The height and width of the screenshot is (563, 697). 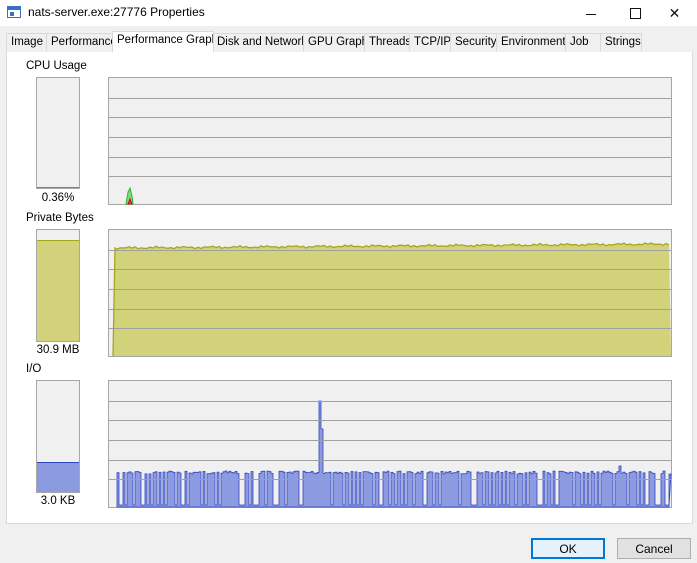 I want to click on cpu-usage-label: CPU Usage, so click(x=56, y=66).